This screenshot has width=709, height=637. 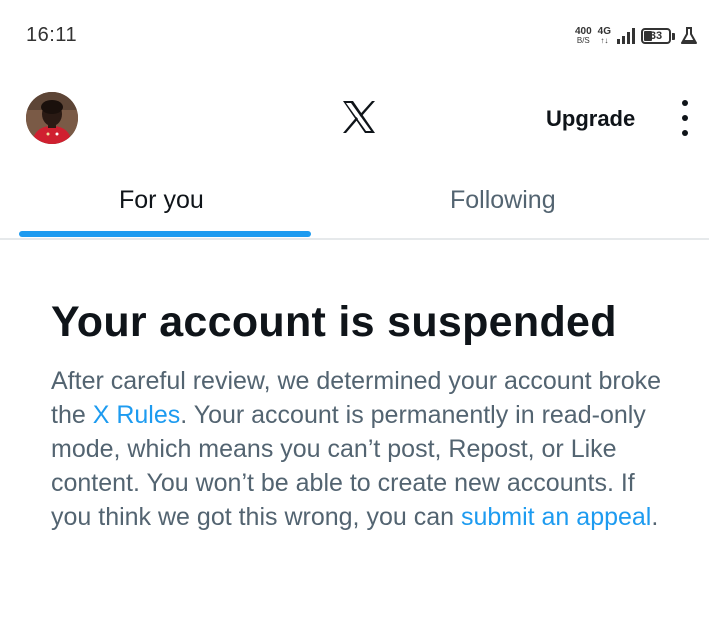 I want to click on data-arrows-icon: ↑↓, so click(x=604, y=40).